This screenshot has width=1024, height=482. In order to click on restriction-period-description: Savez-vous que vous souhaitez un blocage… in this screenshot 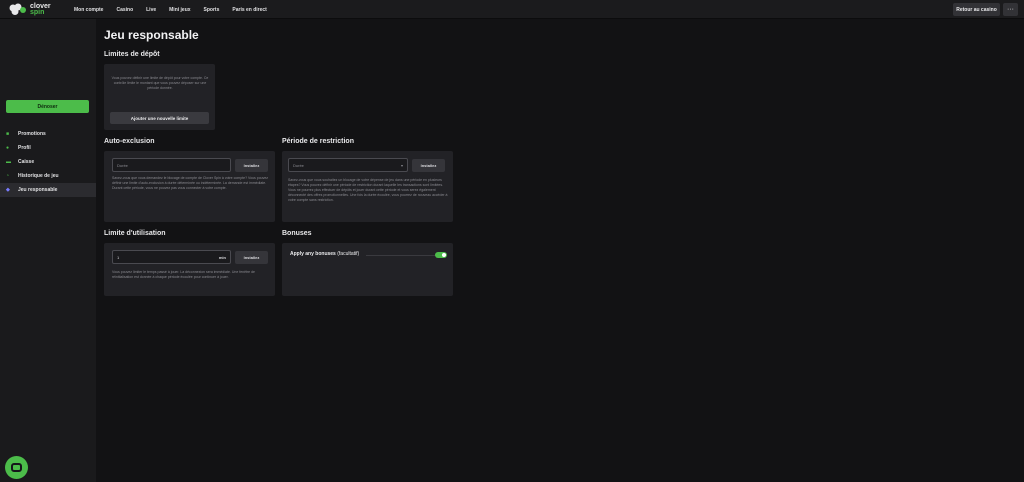, I will do `click(368, 190)`.